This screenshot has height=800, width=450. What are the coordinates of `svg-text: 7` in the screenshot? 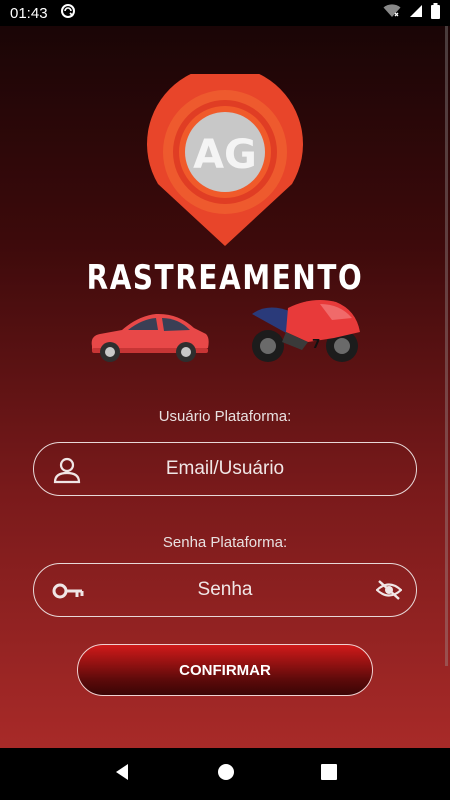 It's located at (316, 344).